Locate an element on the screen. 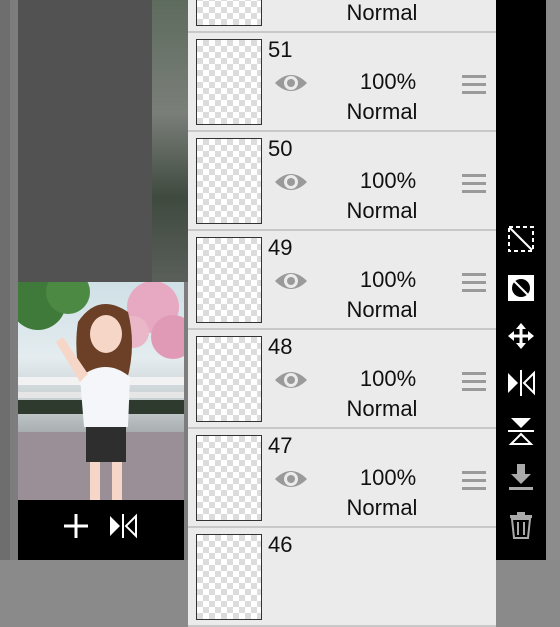  canvas-preview is located at coordinates (101, 391).